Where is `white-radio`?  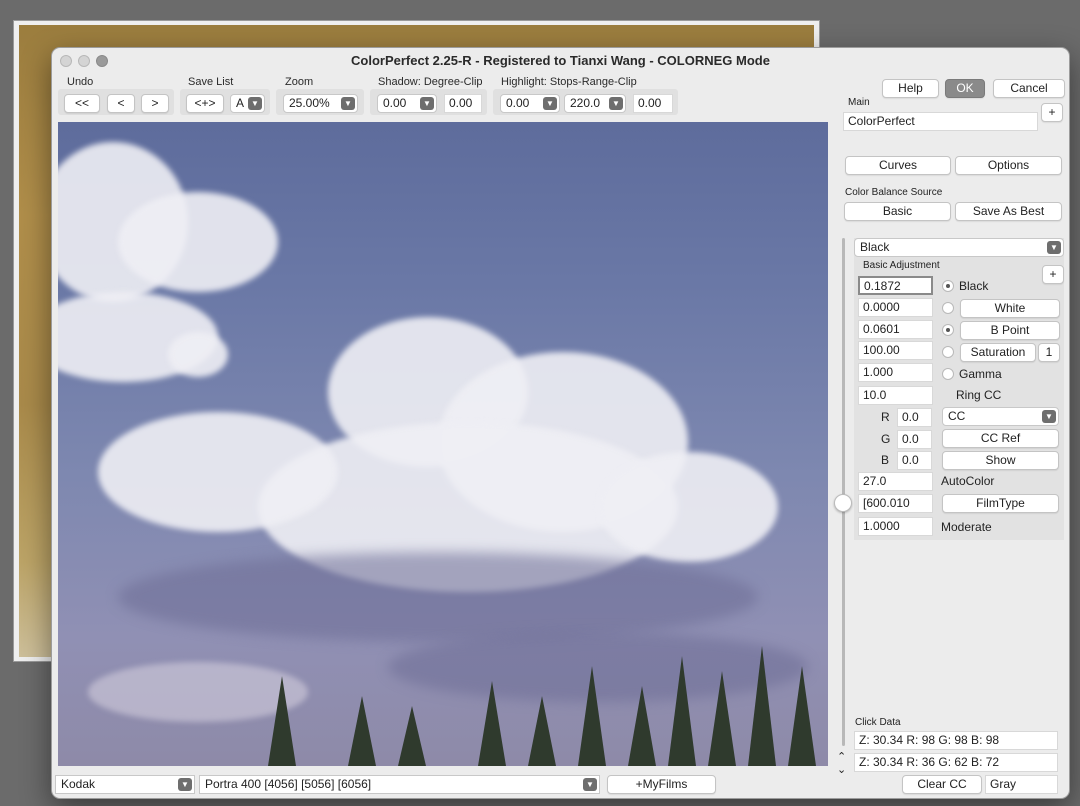
white-radio is located at coordinates (948, 308).